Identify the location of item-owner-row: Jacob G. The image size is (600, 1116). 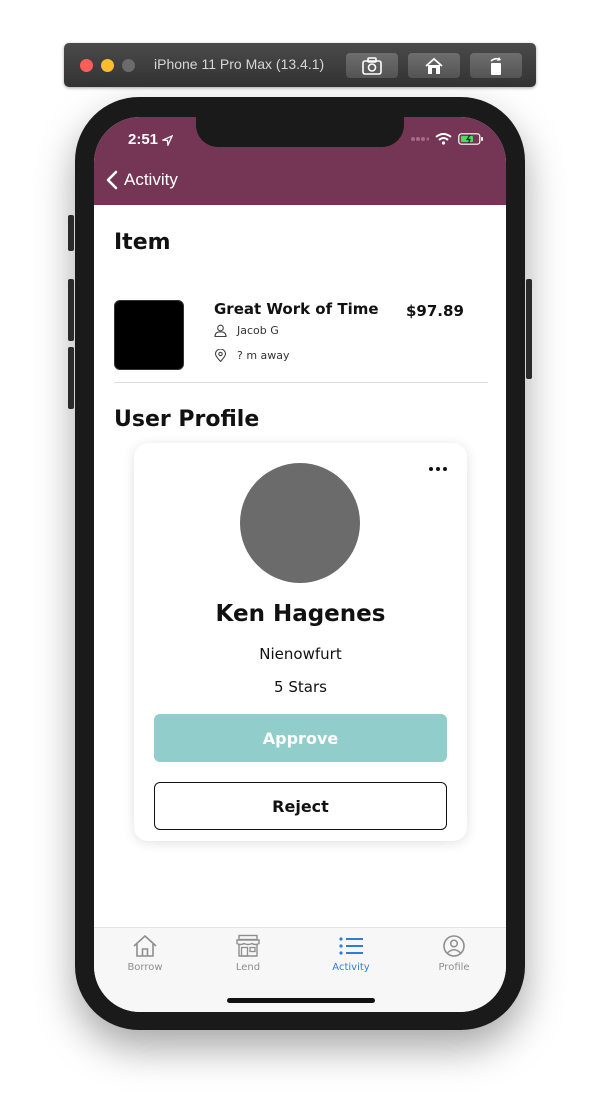
(246, 330).